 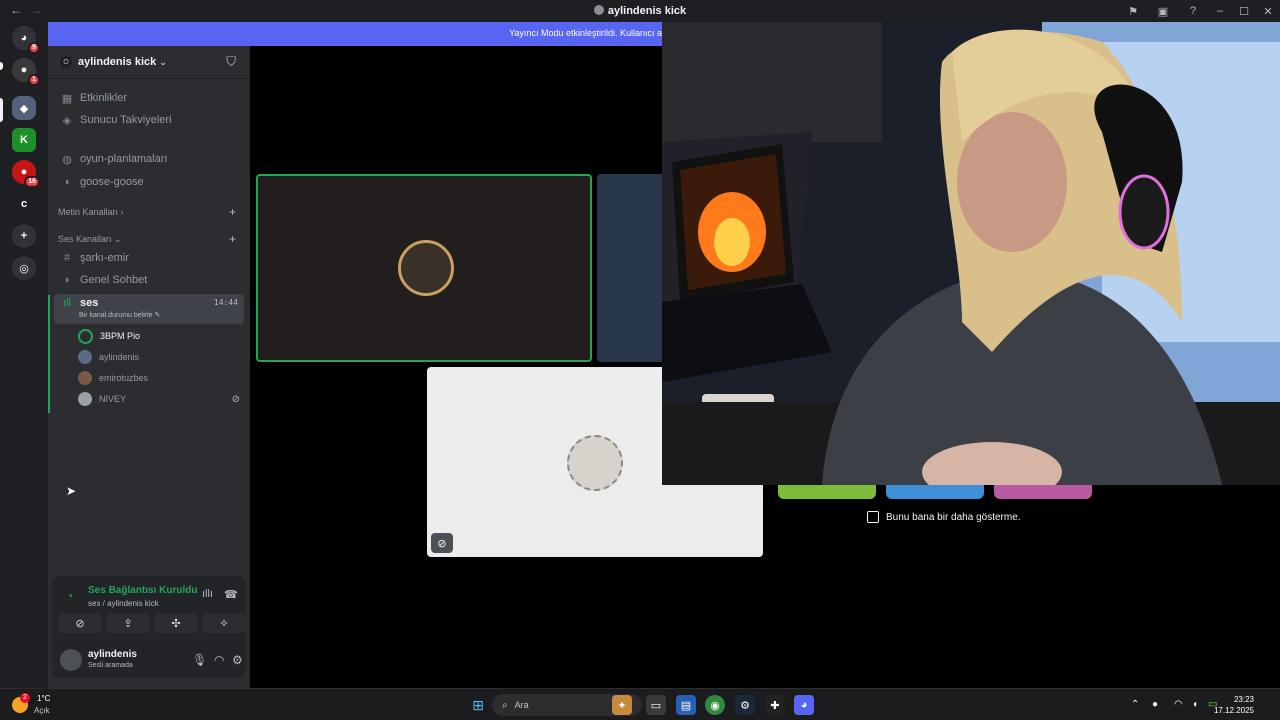 What do you see at coordinates (49, 354) in the screenshot?
I see `connected-indicator` at bounding box center [49, 354].